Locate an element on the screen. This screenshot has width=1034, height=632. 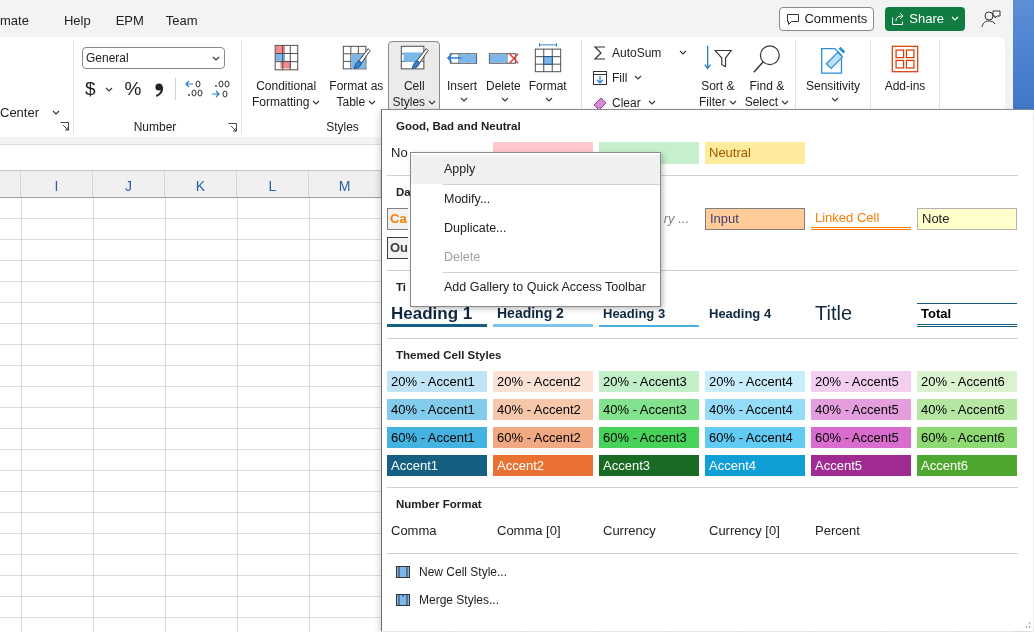
style-swatch: Input is located at coordinates (755, 219).